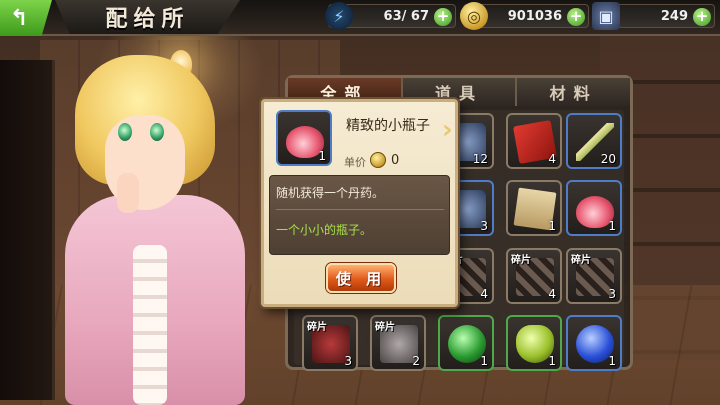  Describe the element at coordinates (322, 156) in the screenshot. I see `detail-item-count: 1` at that location.